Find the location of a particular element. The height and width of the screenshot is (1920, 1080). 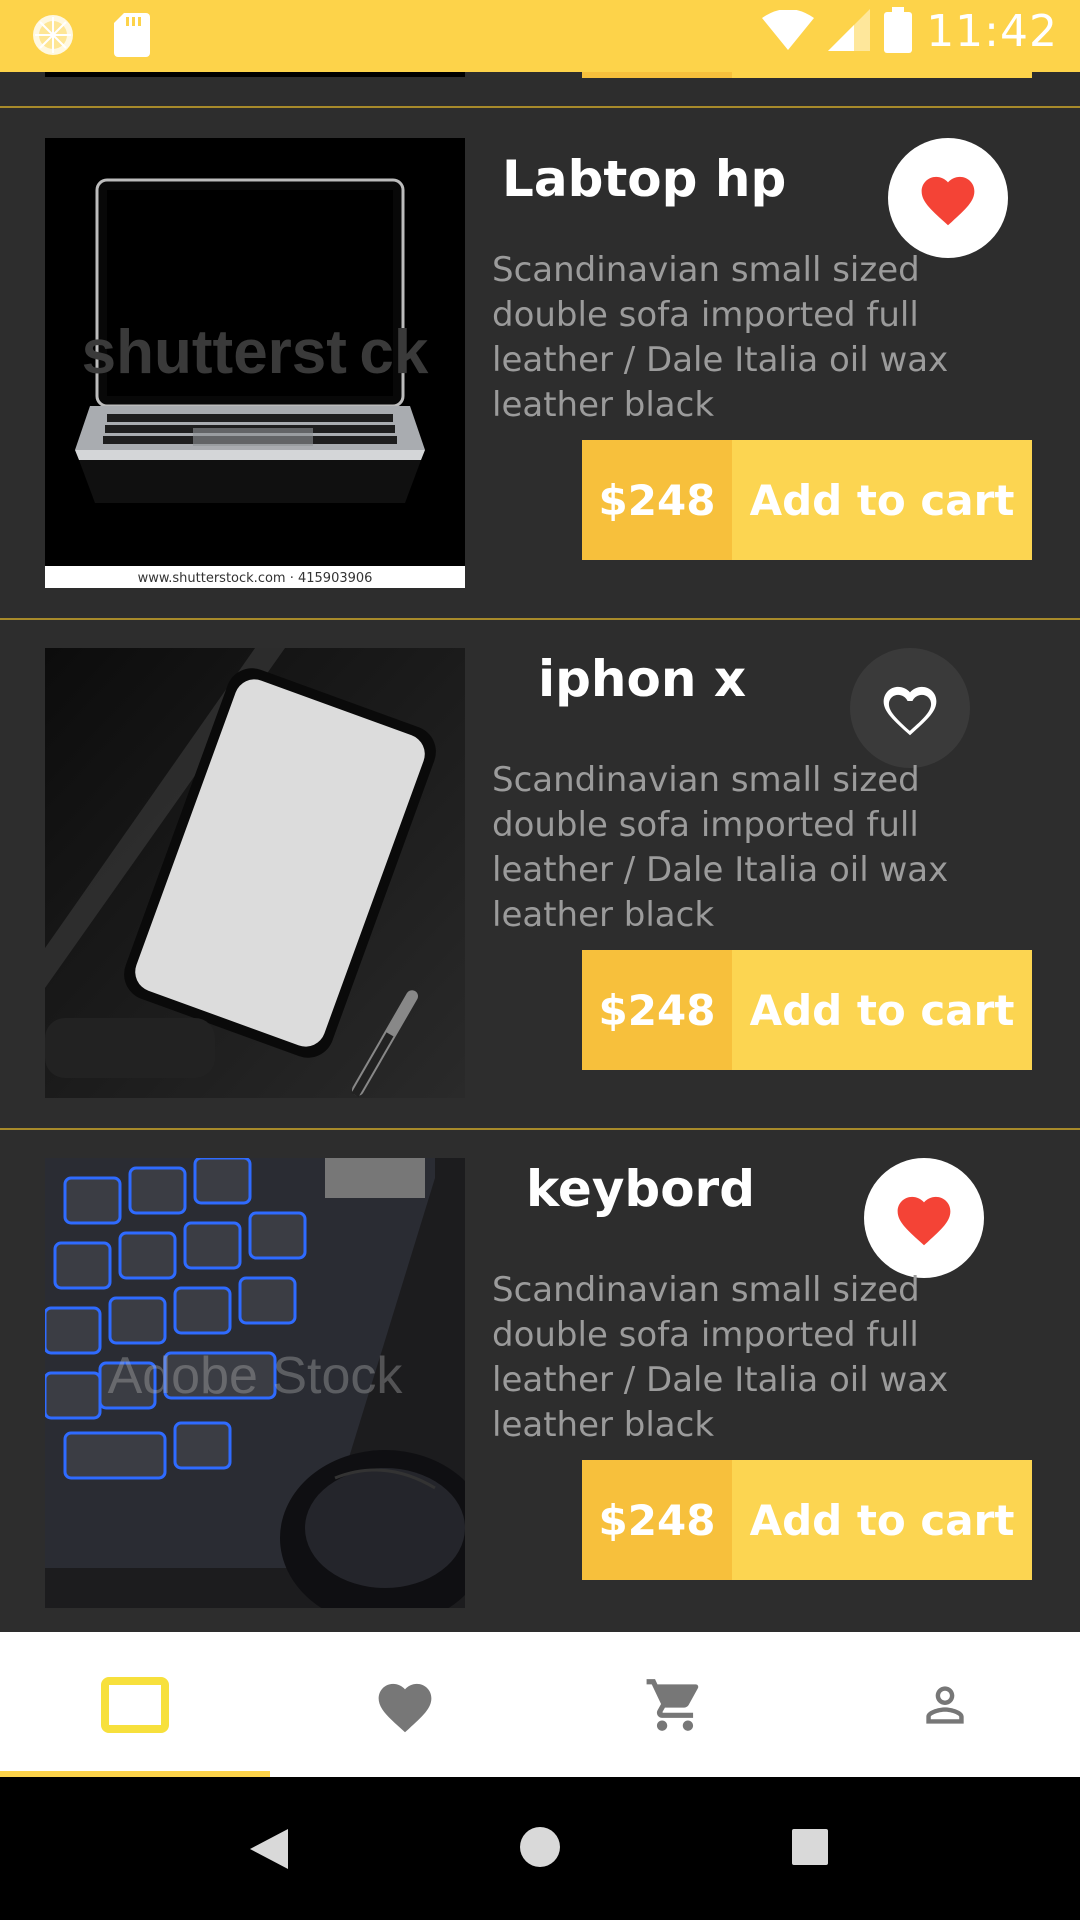

back-icon is located at coordinates (269, 1849).